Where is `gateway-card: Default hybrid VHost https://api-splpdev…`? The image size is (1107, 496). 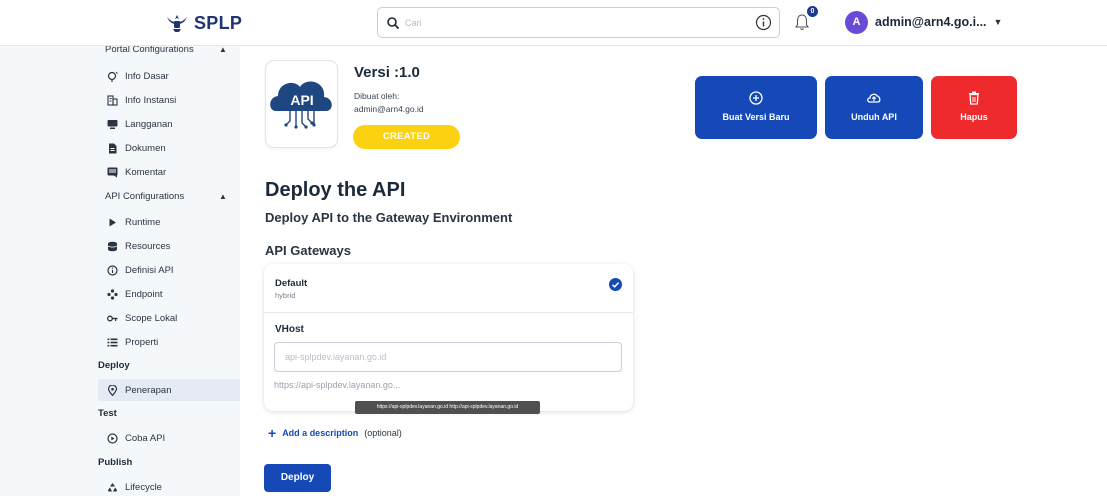 gateway-card: Default hybrid VHost https://api-splpdev… is located at coordinates (448, 337).